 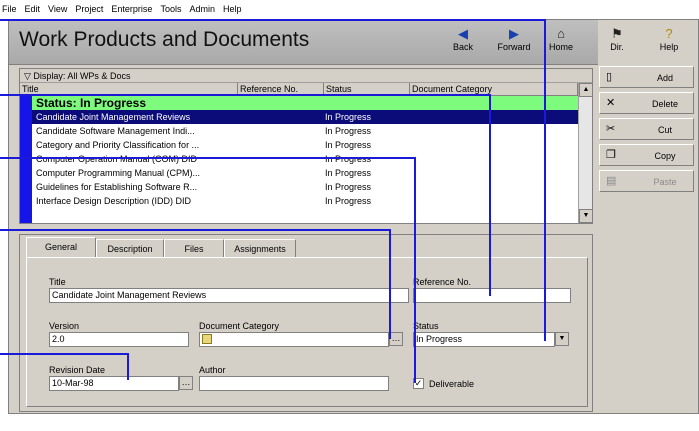 I want to click on reference-label: Reference No., so click(x=442, y=282).